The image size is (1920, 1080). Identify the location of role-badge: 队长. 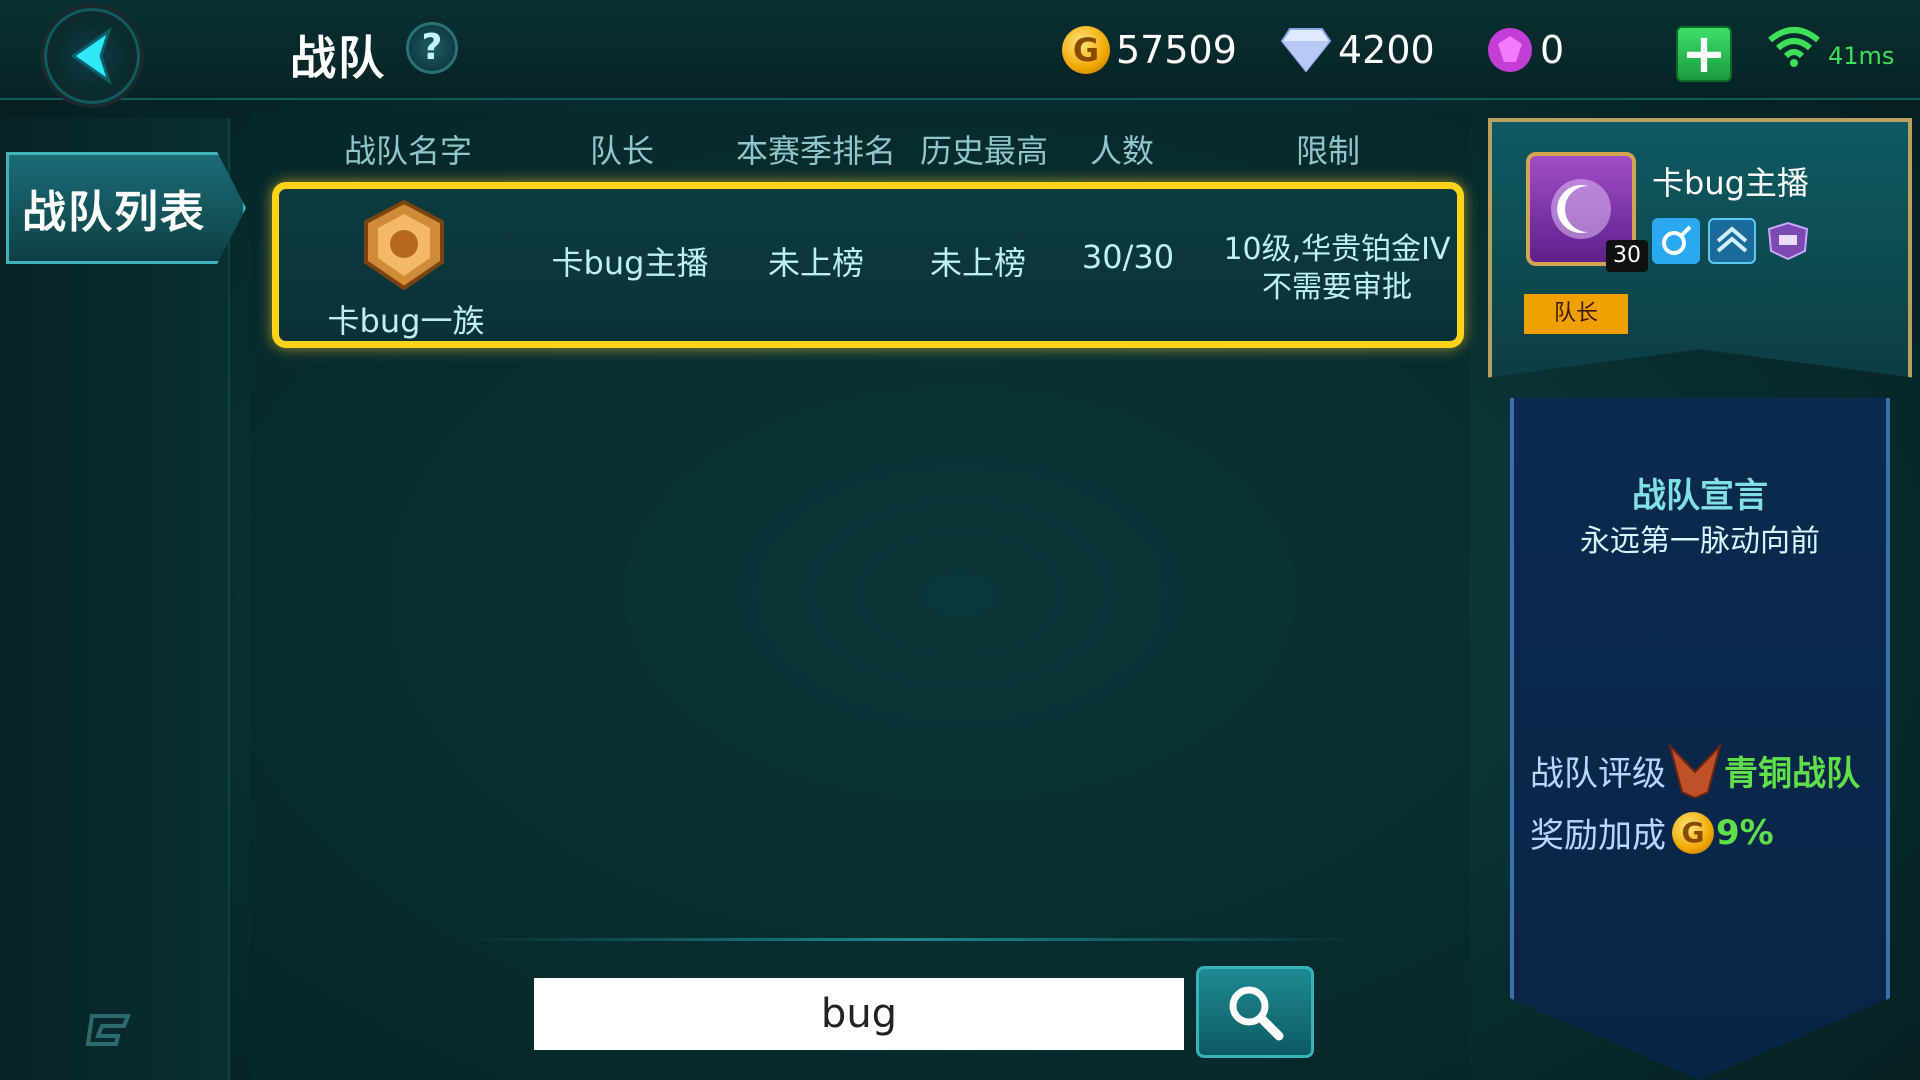
(1576, 314).